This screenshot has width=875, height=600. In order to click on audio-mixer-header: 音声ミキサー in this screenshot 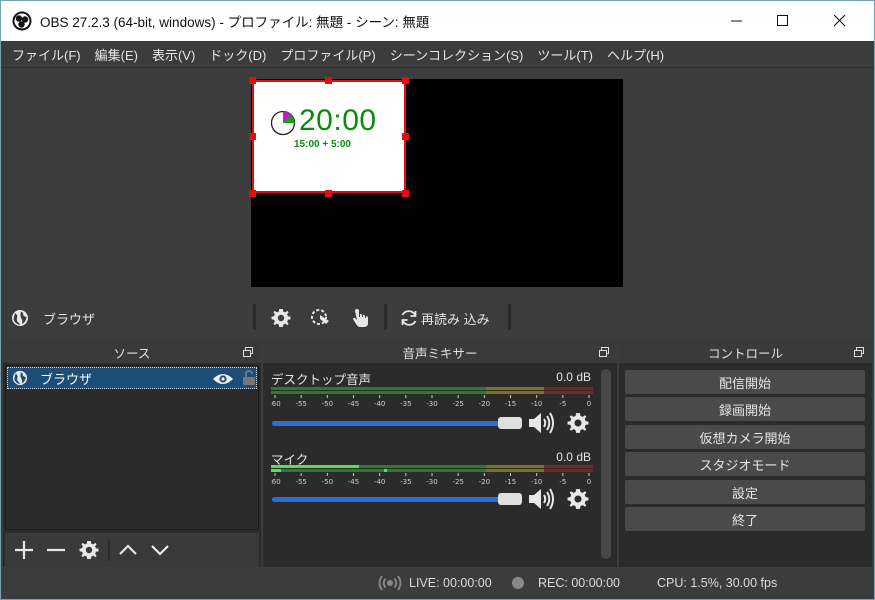, I will do `click(440, 352)`.